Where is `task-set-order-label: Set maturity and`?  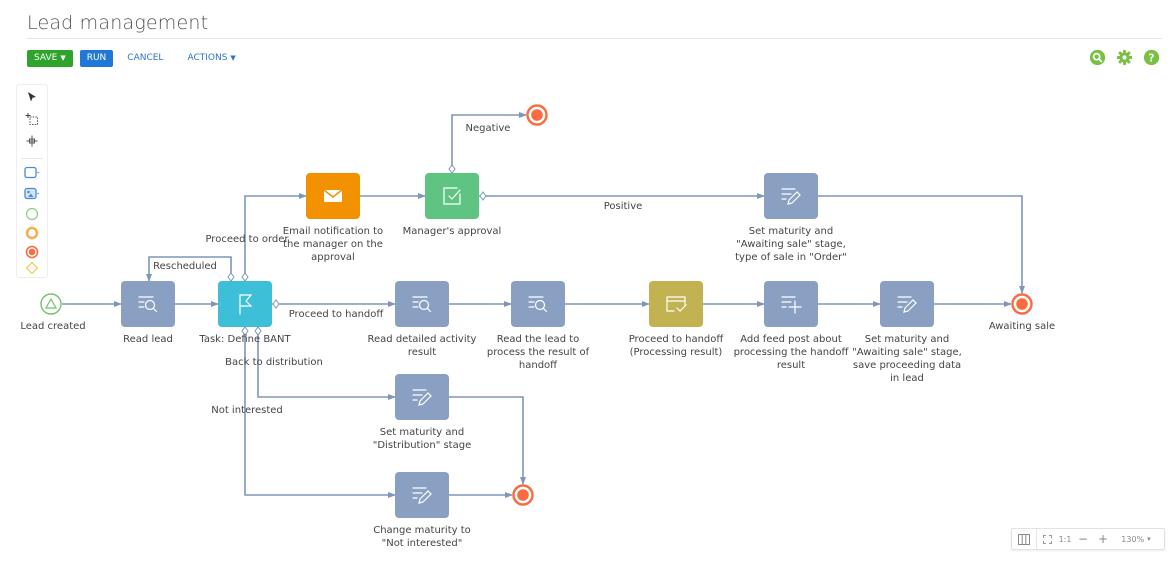
task-set-order-label: Set maturity and is located at coordinates (791, 231).